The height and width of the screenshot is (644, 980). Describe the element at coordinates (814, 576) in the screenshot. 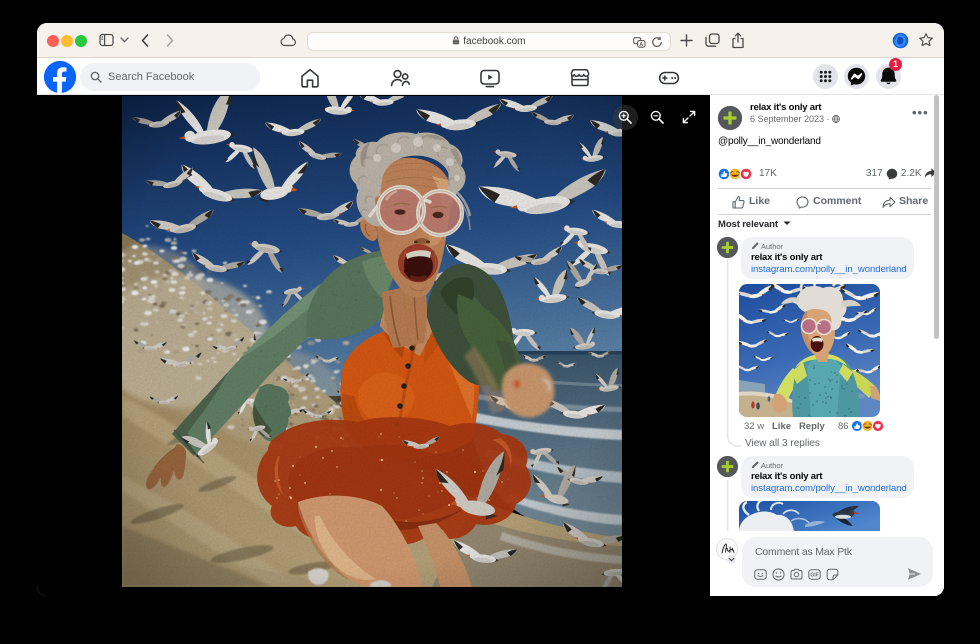

I see `svg-text: GIF` at that location.